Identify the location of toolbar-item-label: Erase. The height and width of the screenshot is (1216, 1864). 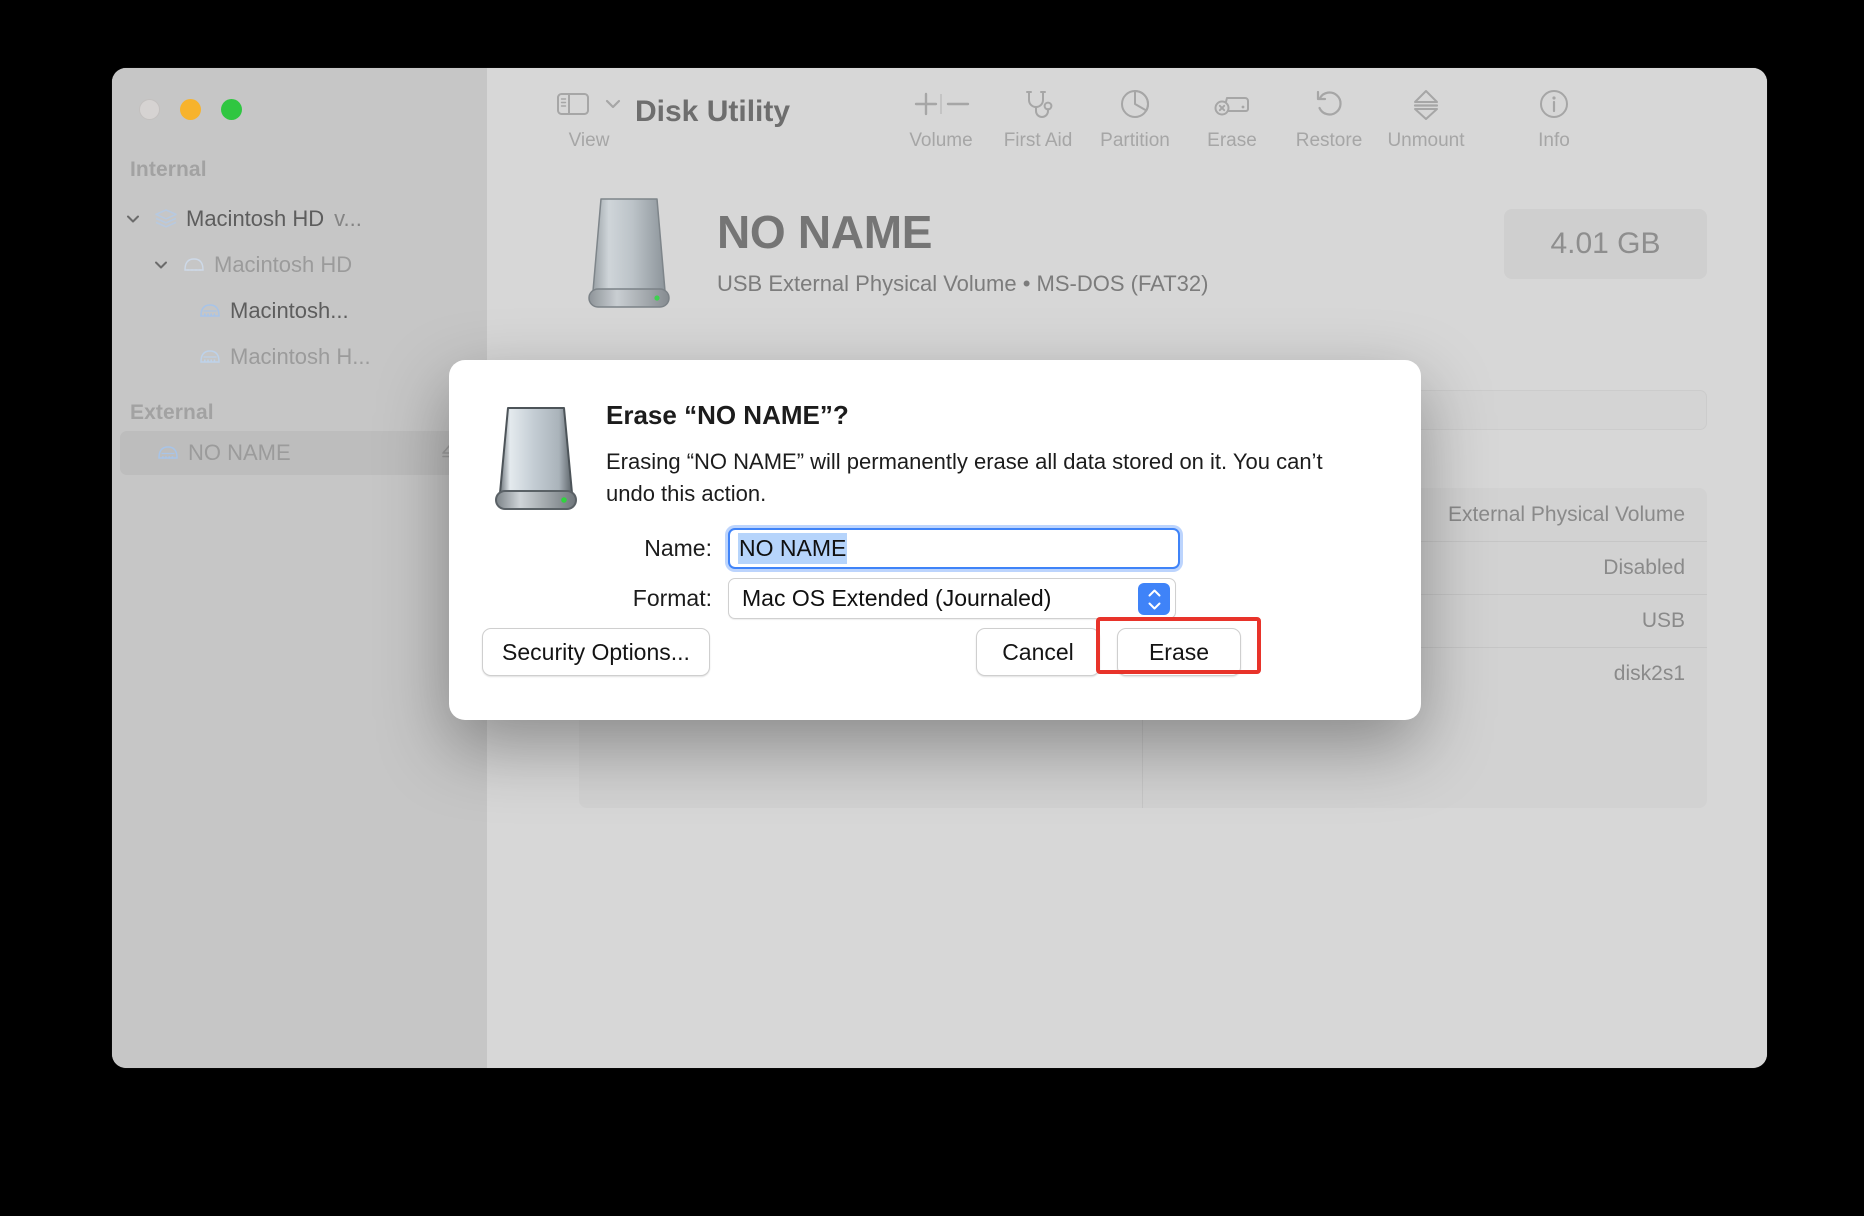
(1232, 140).